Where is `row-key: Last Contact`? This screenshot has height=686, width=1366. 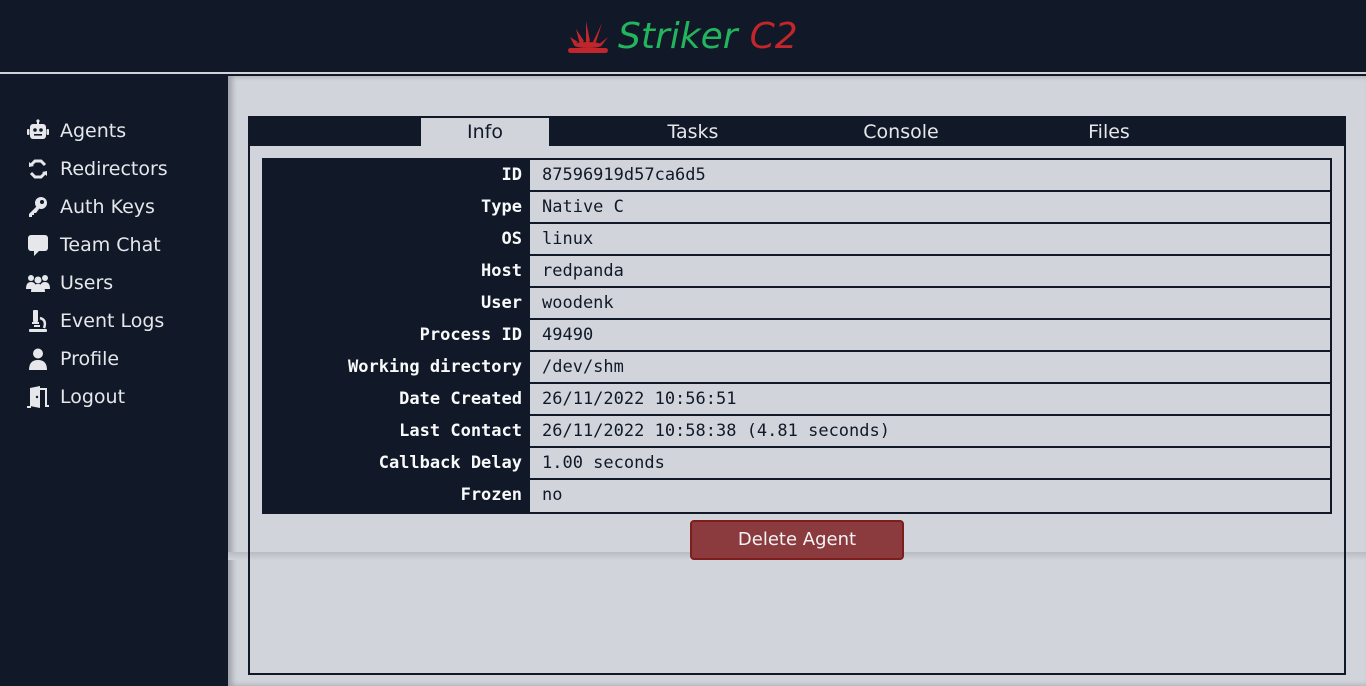 row-key: Last Contact is located at coordinates (397, 431).